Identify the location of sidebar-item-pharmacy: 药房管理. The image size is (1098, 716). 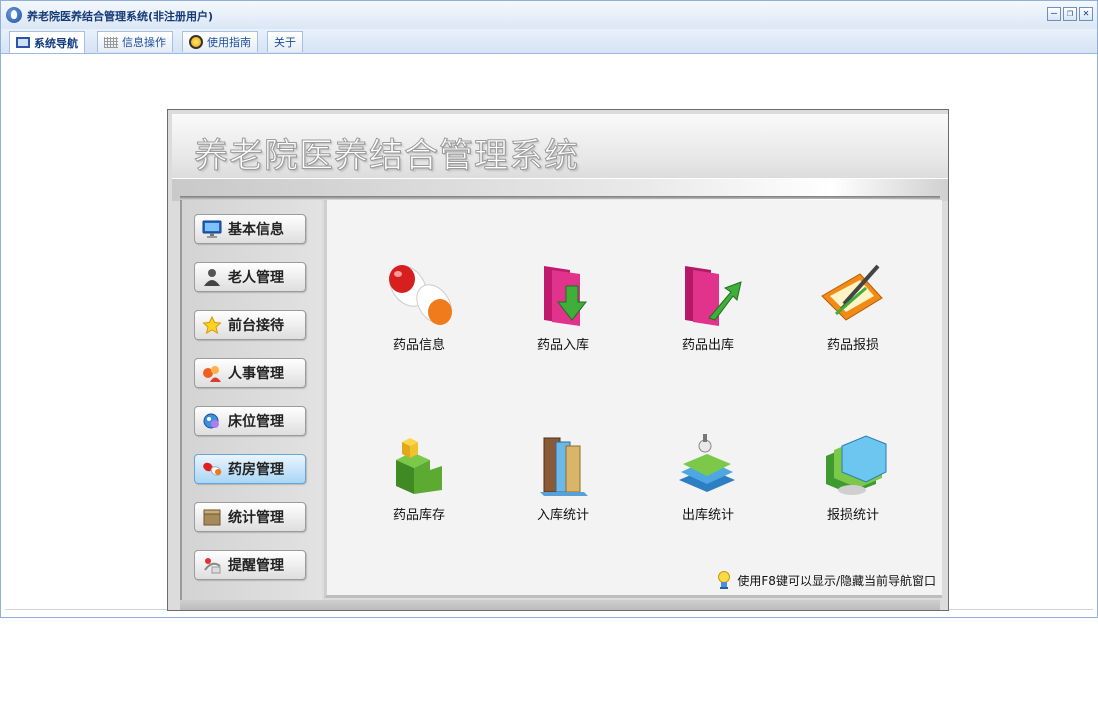
(250, 469).